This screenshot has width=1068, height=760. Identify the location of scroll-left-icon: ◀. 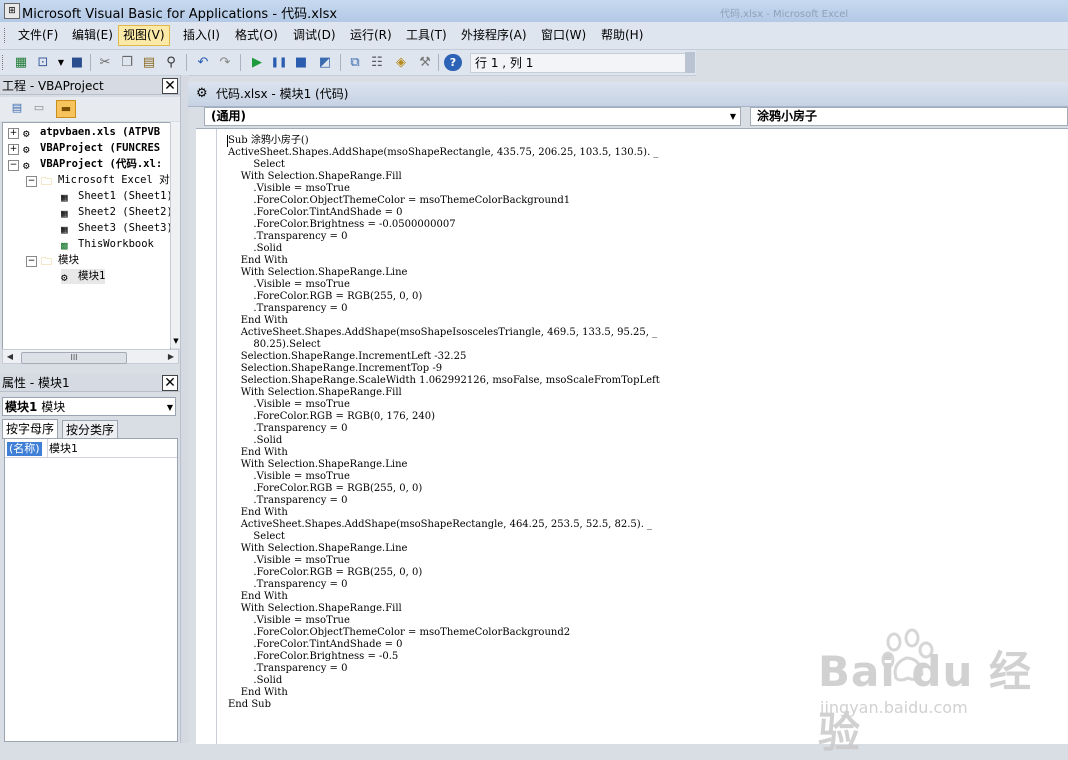
(10, 356).